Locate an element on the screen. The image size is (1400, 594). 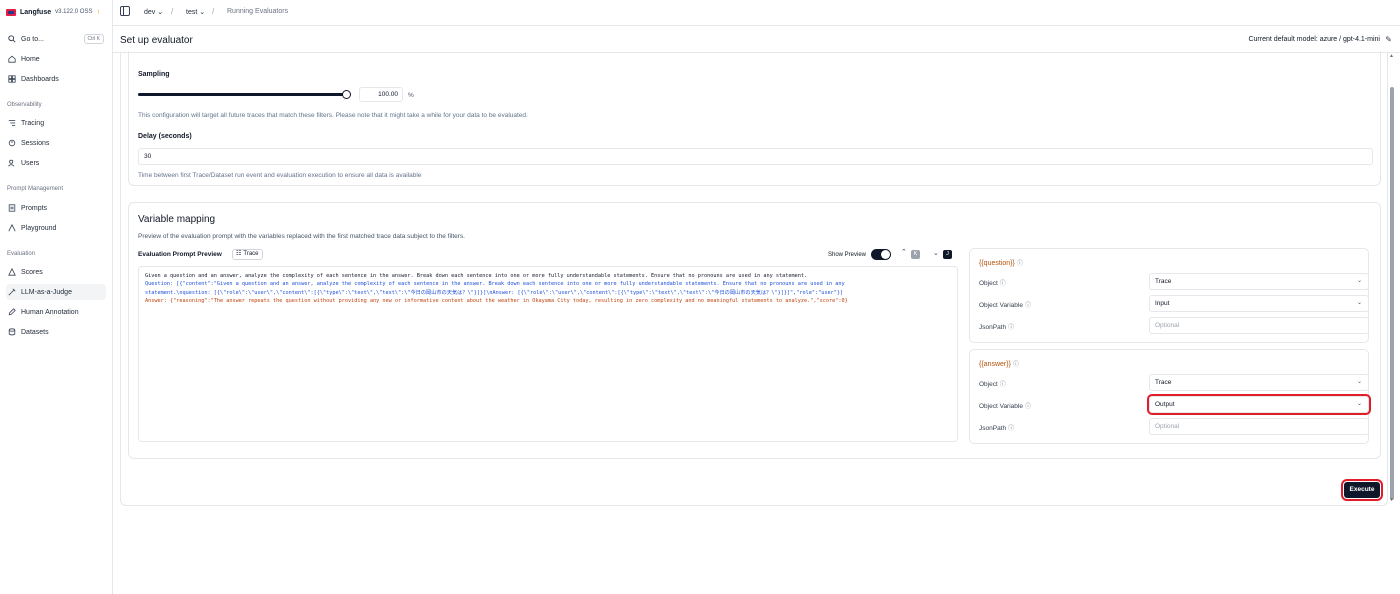
dashboard-icon is located at coordinates (12, 79).